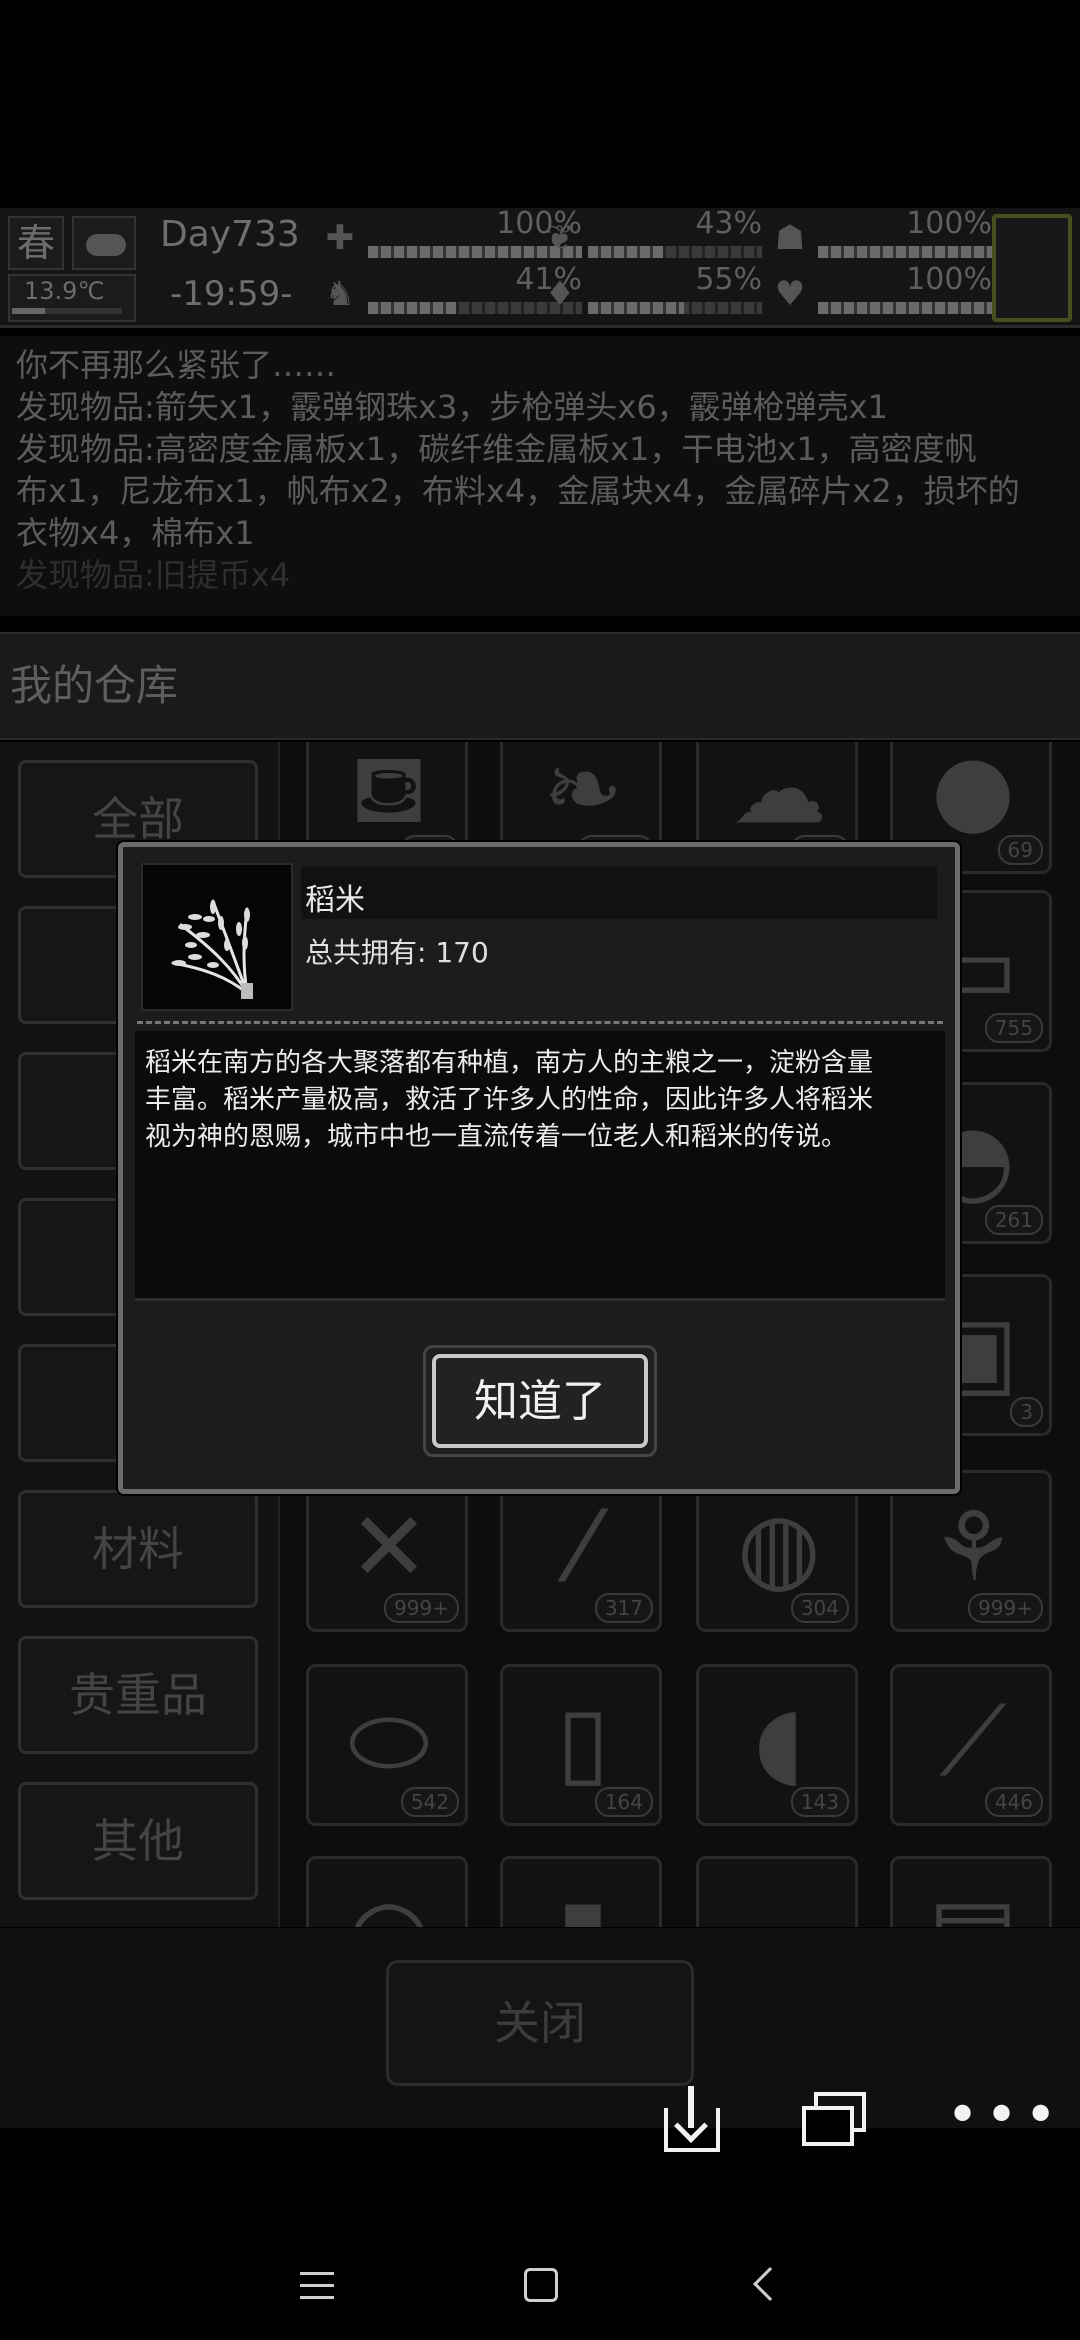 This screenshot has width=1080, height=2340. I want to click on log-line: 发现物品:旧提币x4, so click(153, 575).